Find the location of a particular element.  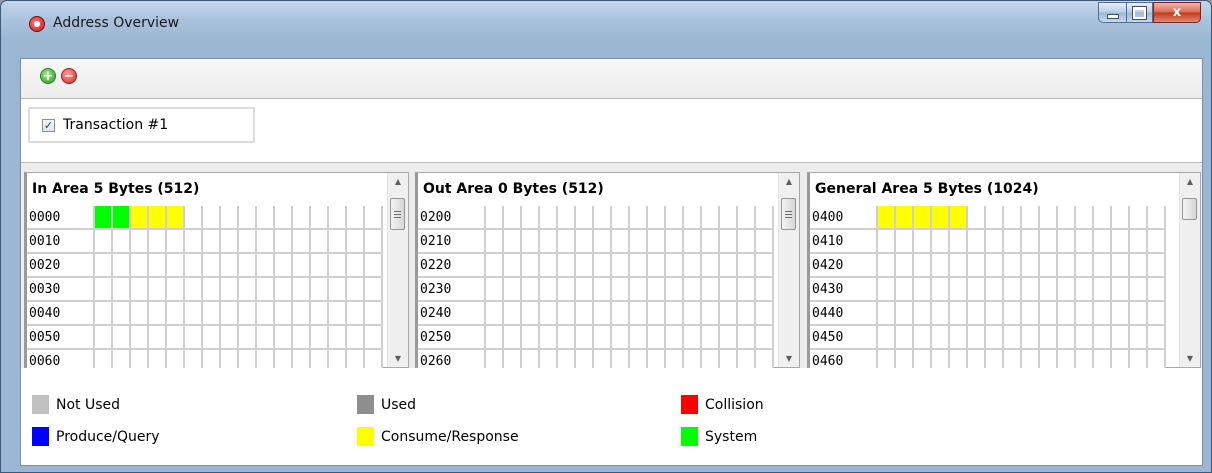

maximize-button is located at coordinates (1139, 12).